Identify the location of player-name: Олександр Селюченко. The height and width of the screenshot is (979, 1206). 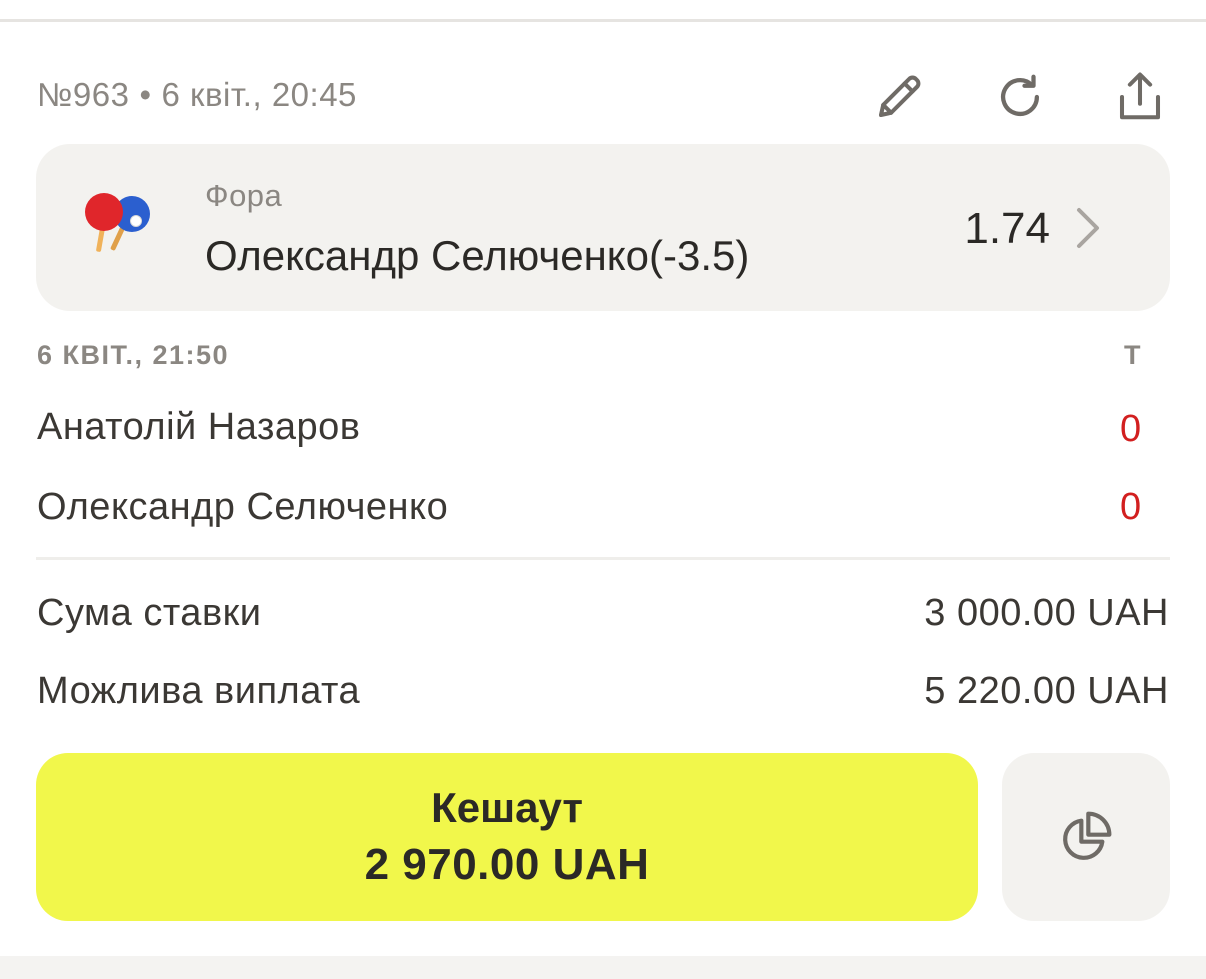
(243, 507).